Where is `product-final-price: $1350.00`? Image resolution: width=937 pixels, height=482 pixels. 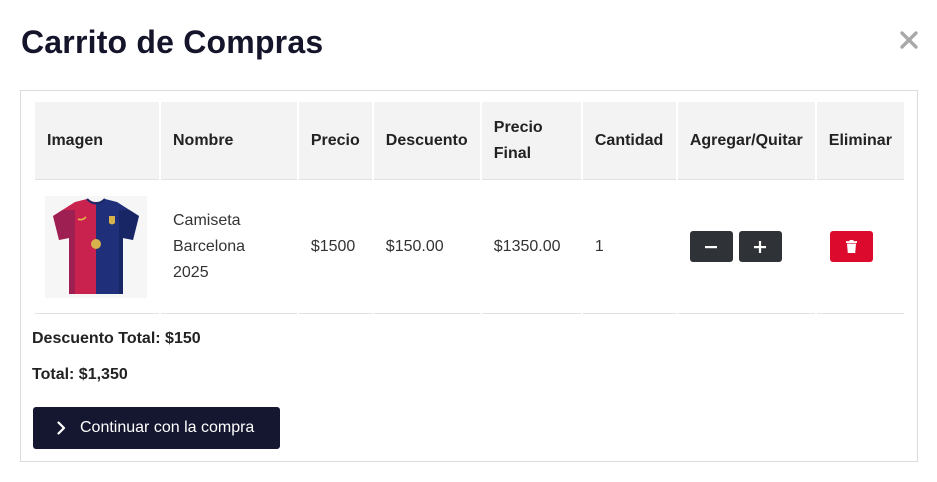
product-final-price: $1350.00 is located at coordinates (531, 247).